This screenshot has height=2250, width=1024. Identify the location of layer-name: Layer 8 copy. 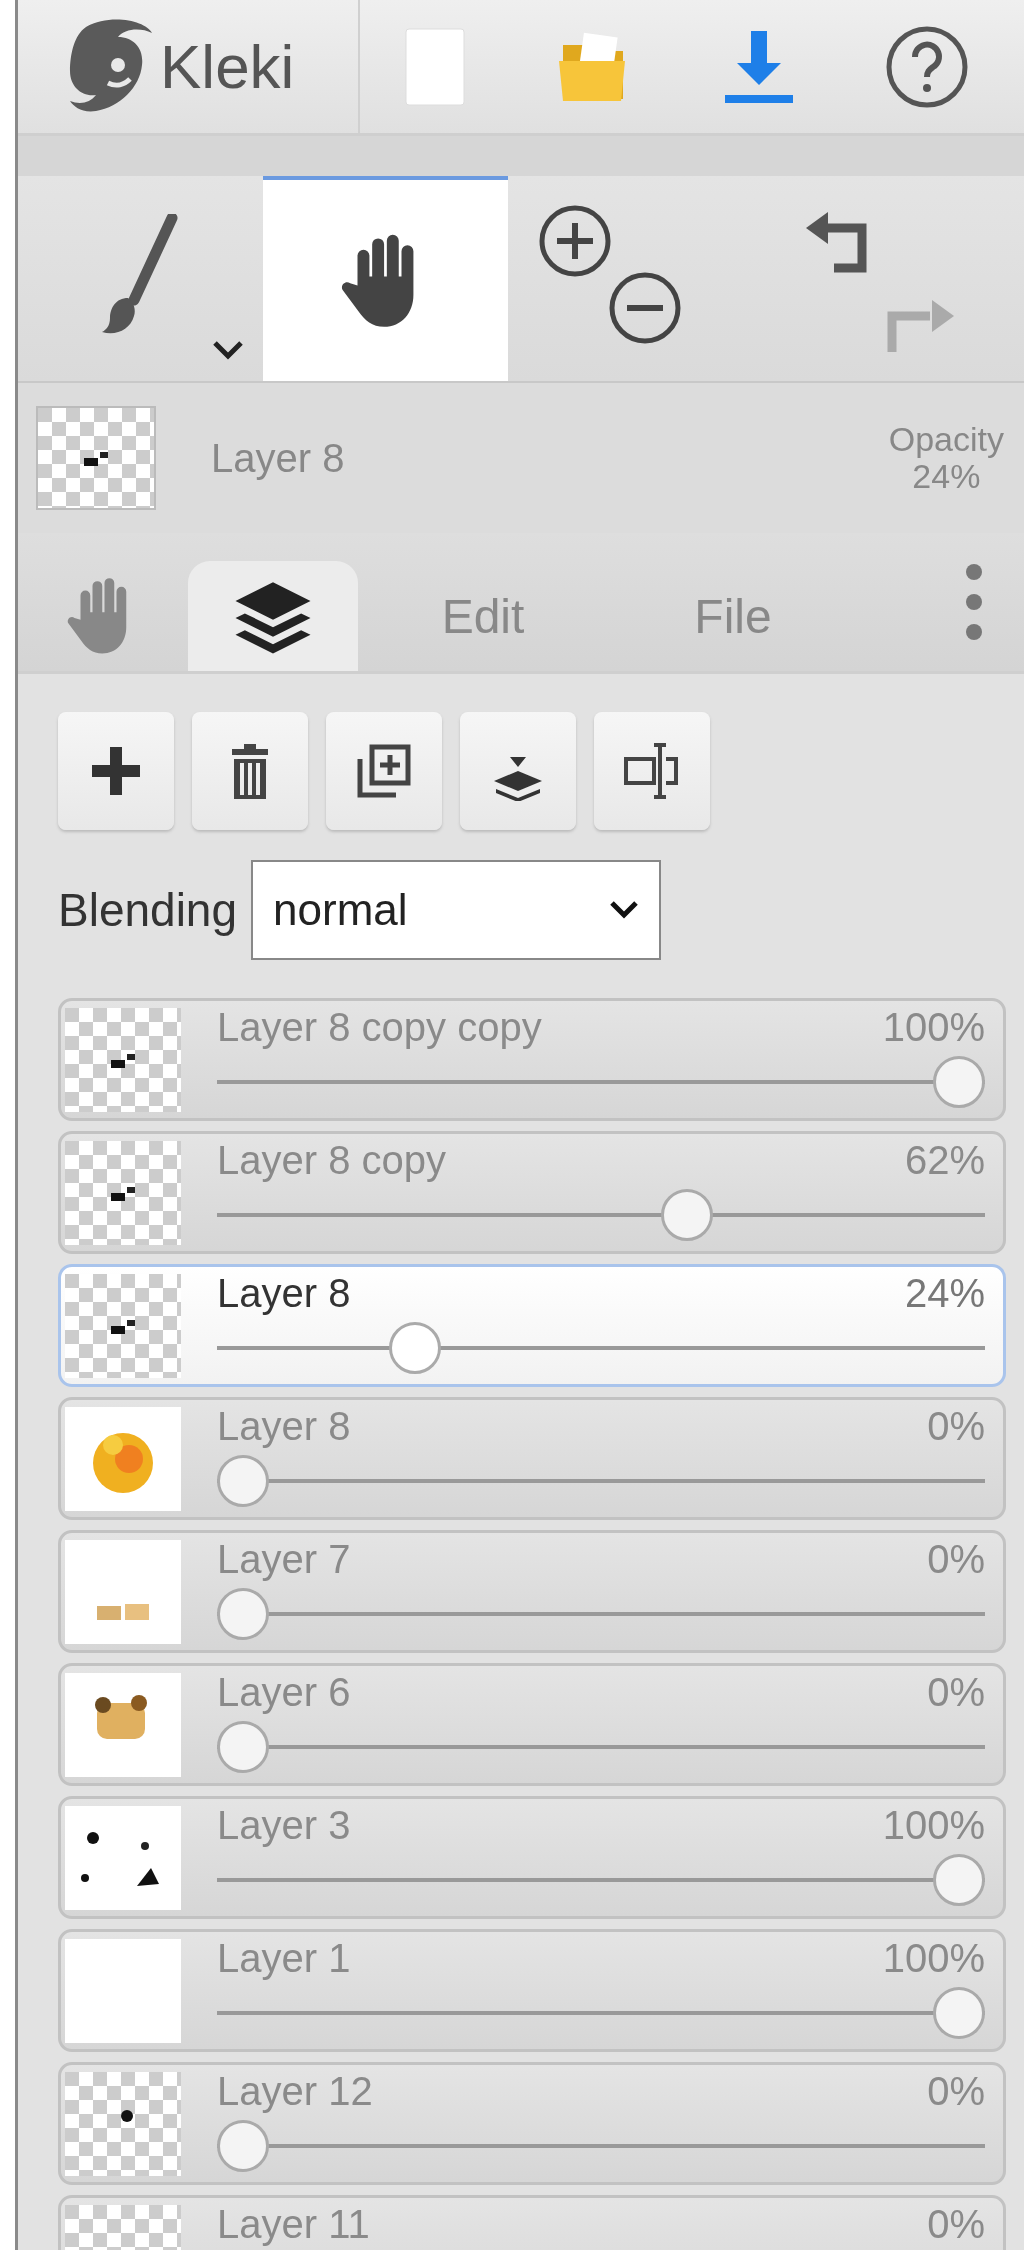
(332, 1160).